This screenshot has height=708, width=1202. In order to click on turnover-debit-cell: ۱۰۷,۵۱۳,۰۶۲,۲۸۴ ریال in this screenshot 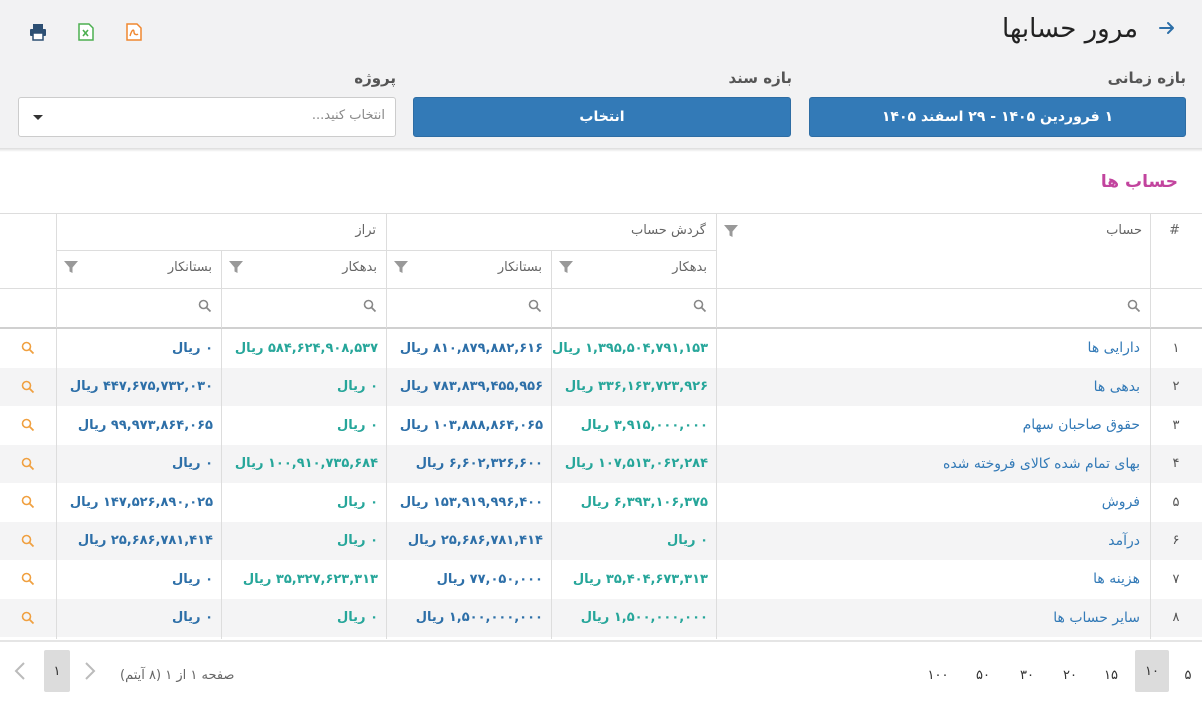, I will do `click(636, 463)`.